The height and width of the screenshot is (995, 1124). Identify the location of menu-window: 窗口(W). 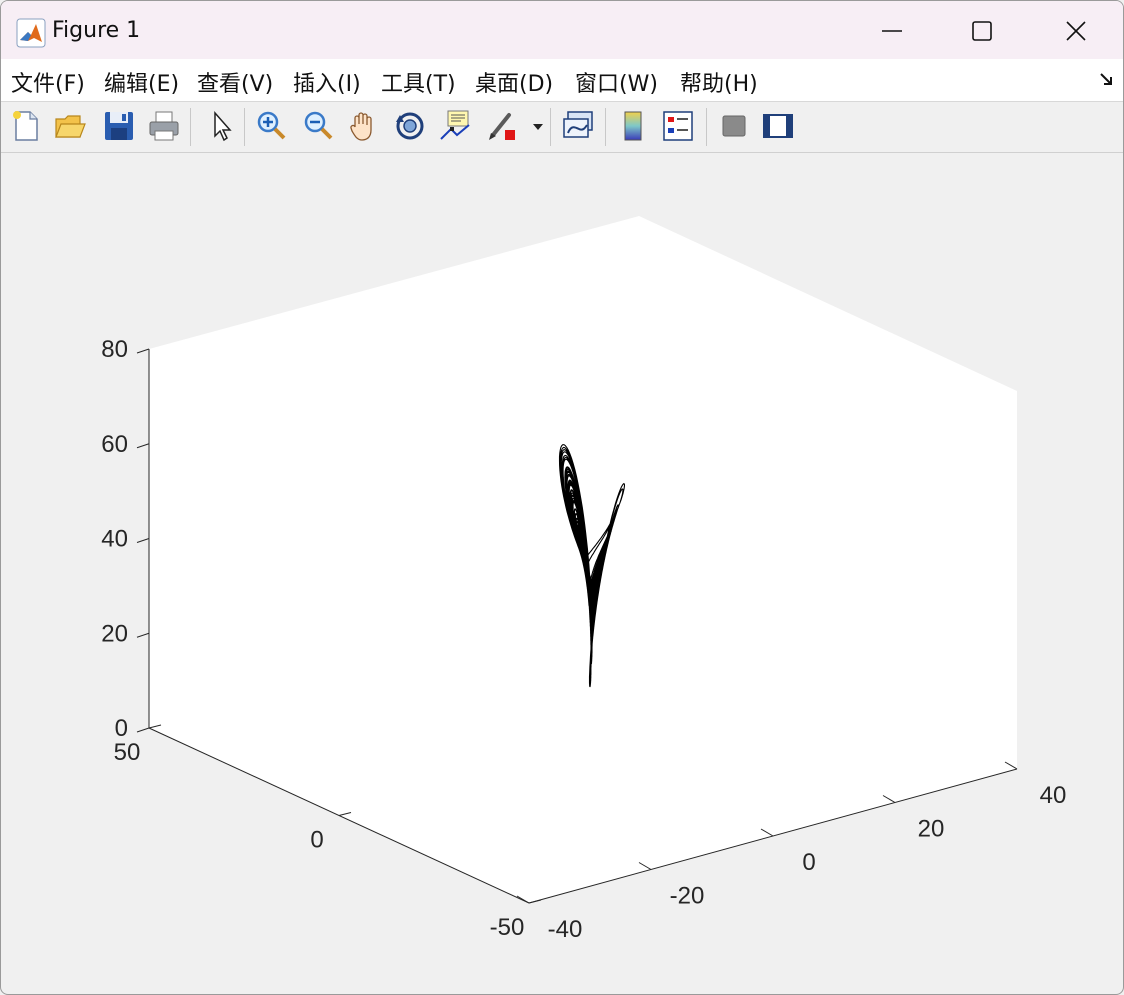
(616, 82).